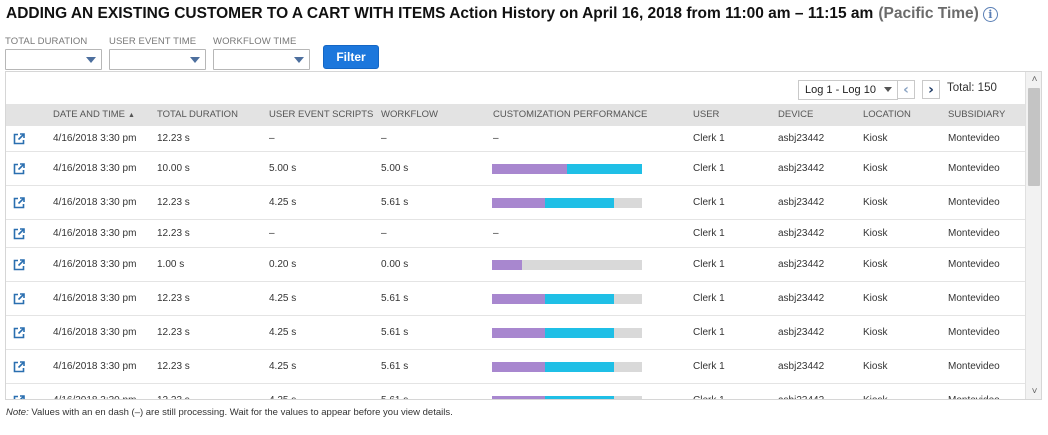  I want to click on info-icon: i, so click(990, 14).